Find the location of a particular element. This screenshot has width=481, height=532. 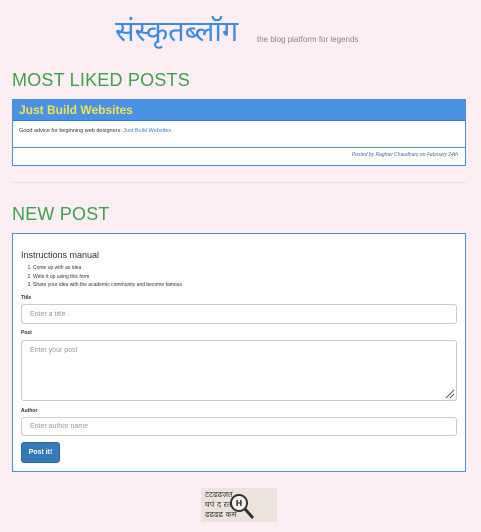

title-label: Title is located at coordinates (26, 298).